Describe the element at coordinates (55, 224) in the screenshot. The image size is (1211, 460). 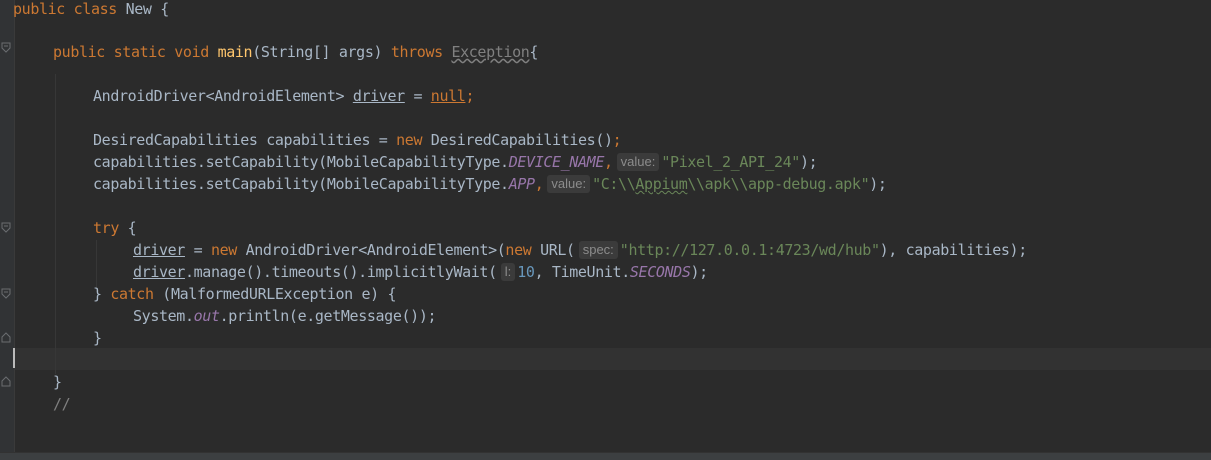
I see `indent-guide` at that location.